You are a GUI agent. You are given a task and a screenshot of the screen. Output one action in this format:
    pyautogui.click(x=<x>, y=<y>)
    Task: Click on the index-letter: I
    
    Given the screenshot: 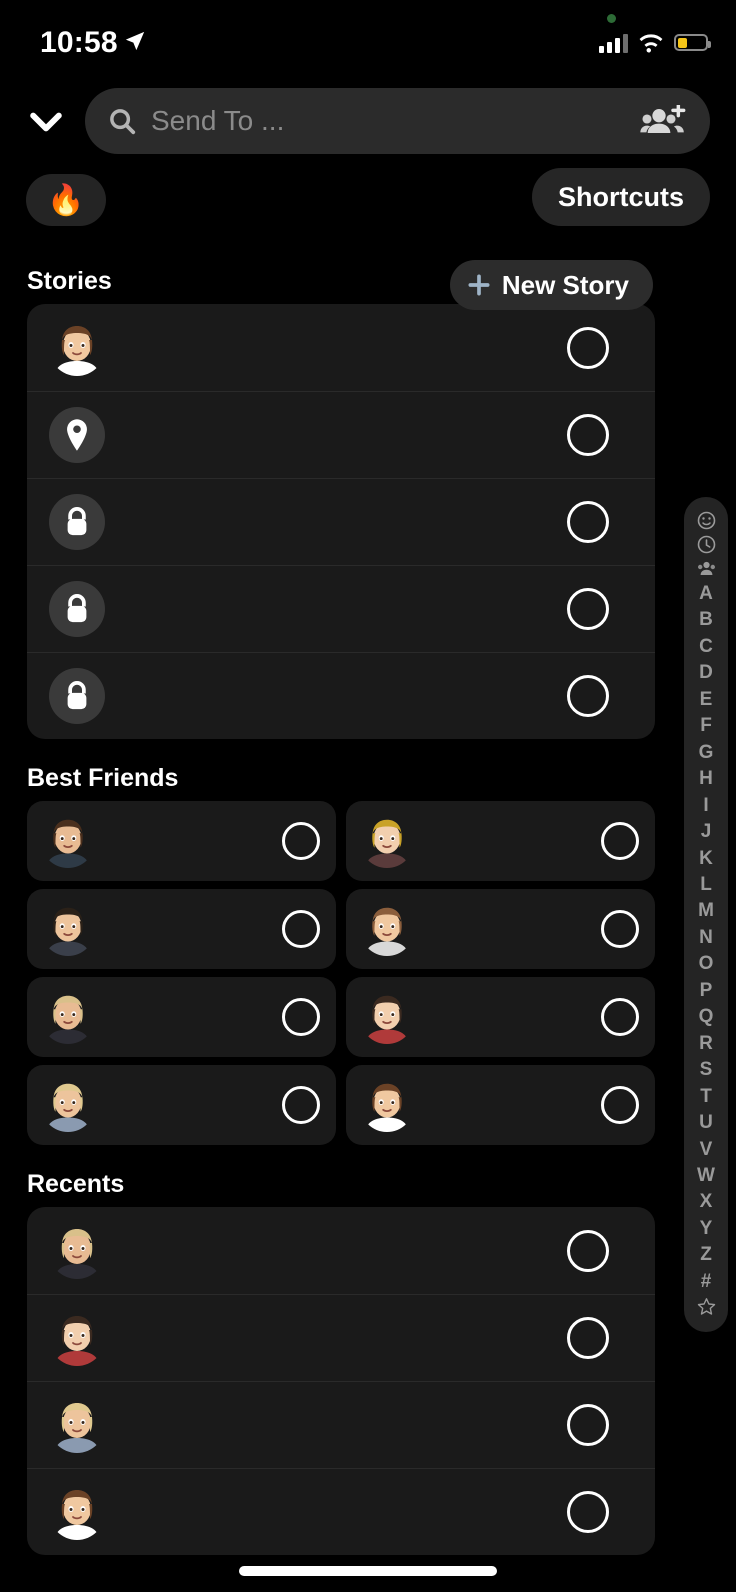 What is the action you would take?
    pyautogui.click(x=705, y=805)
    